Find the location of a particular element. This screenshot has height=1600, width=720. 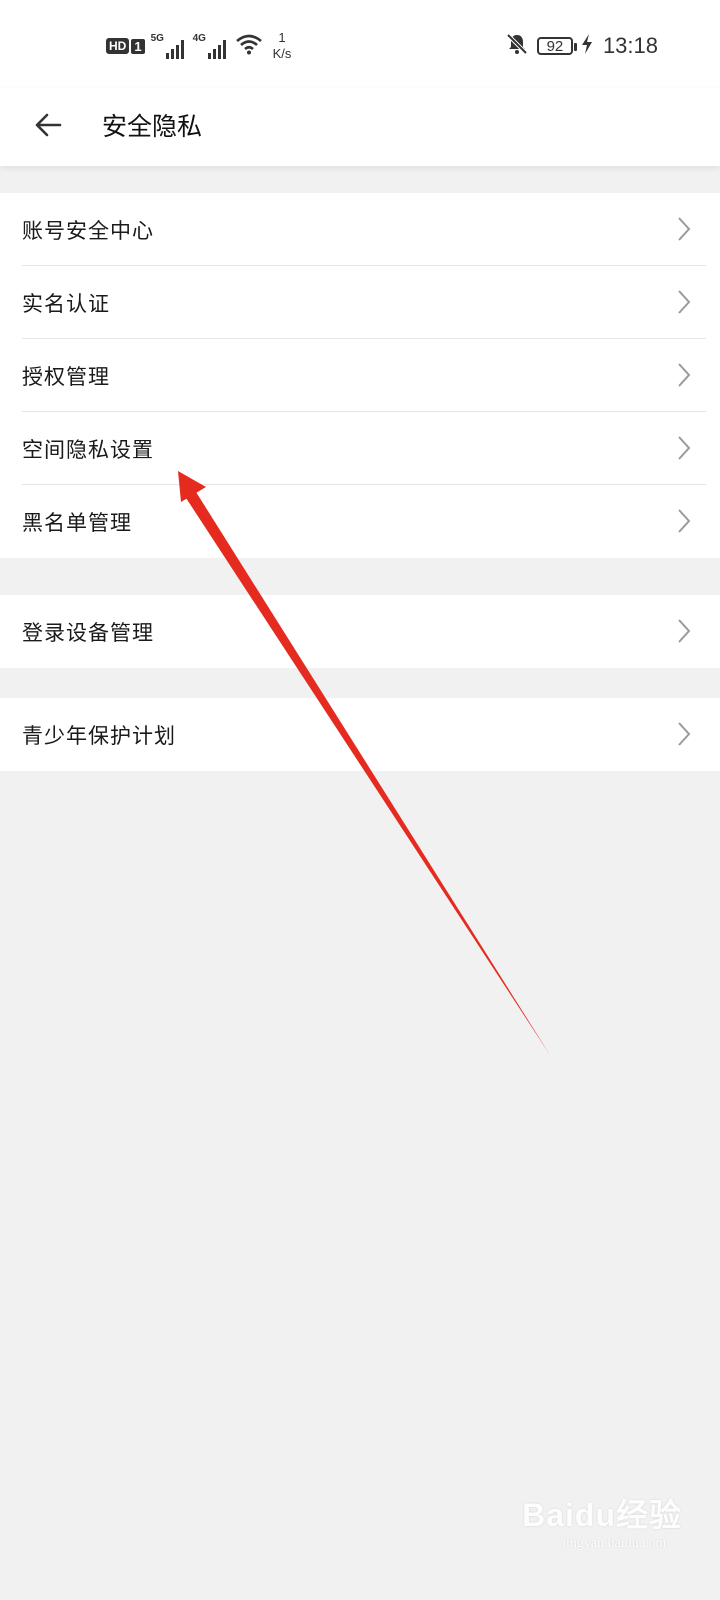

settings-group-devices: 登录设备管理 is located at coordinates (360, 631).